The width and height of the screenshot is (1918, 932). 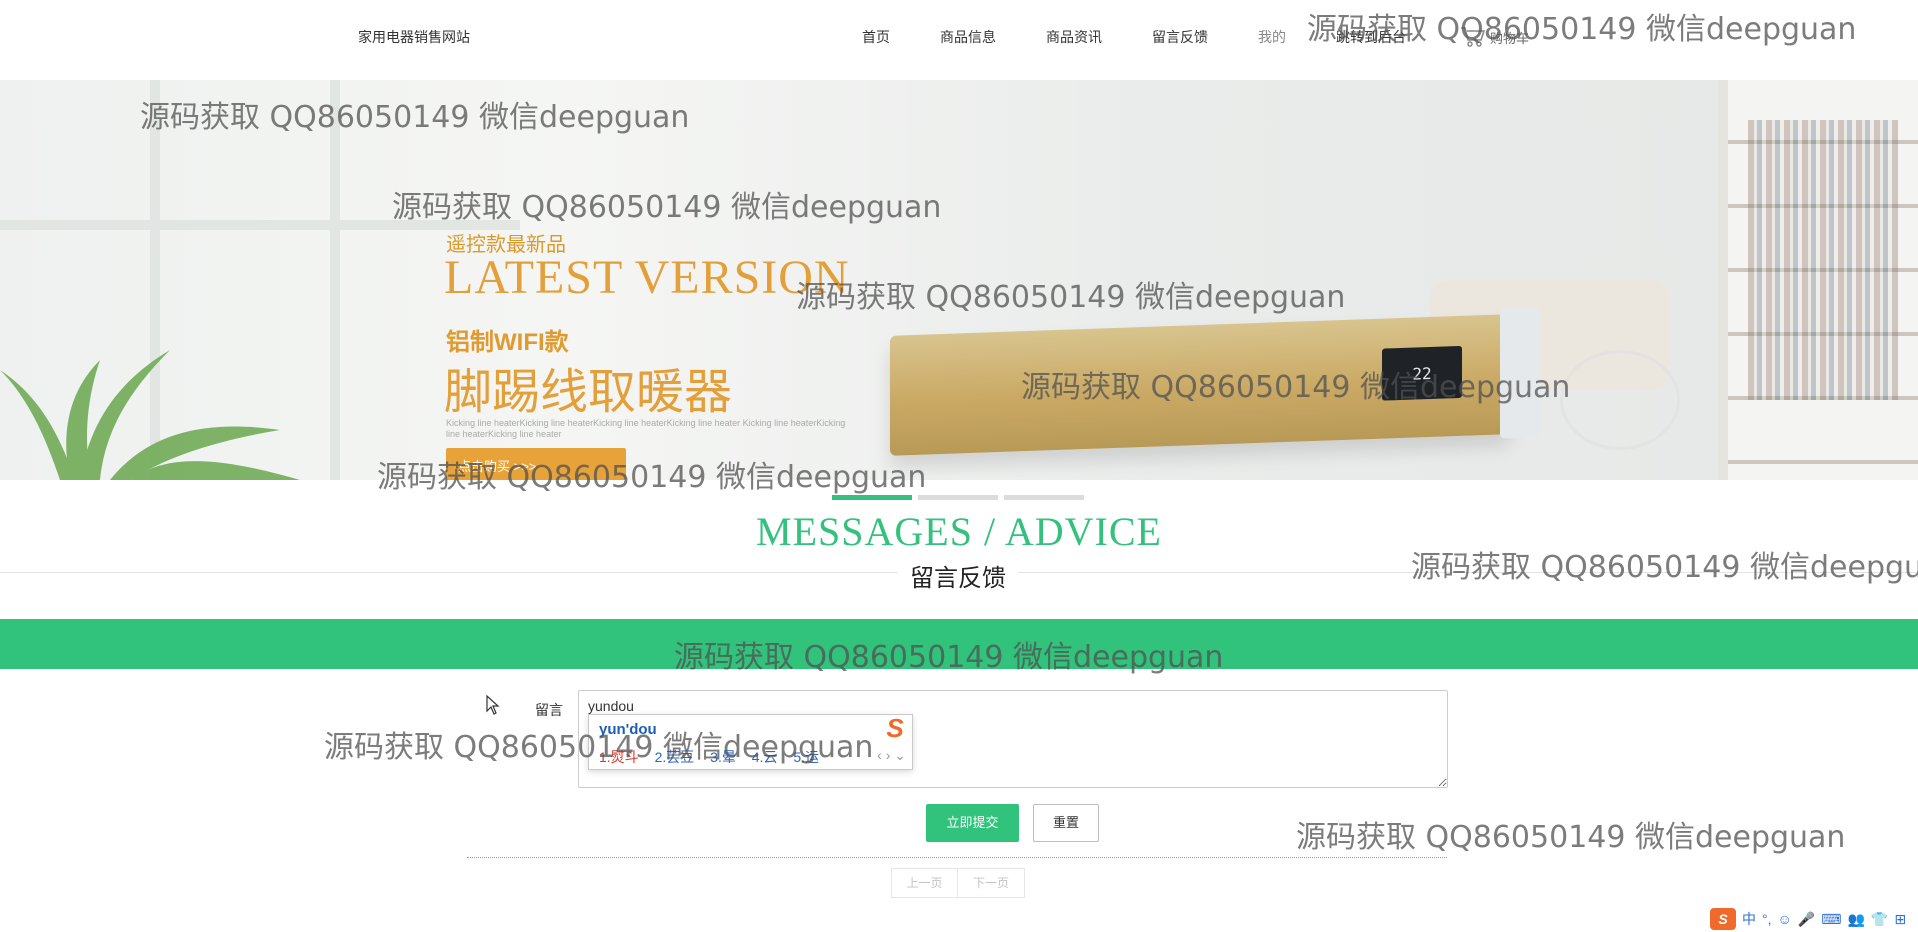 What do you see at coordinates (1749, 919) in the screenshot?
I see `ime-mode-icon: 中` at bounding box center [1749, 919].